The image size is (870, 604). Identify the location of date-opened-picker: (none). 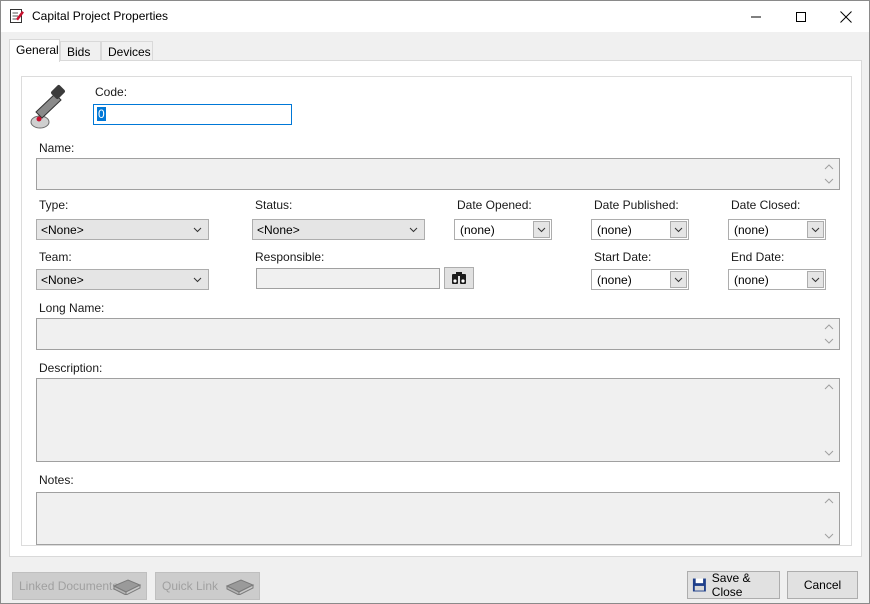
(503, 229).